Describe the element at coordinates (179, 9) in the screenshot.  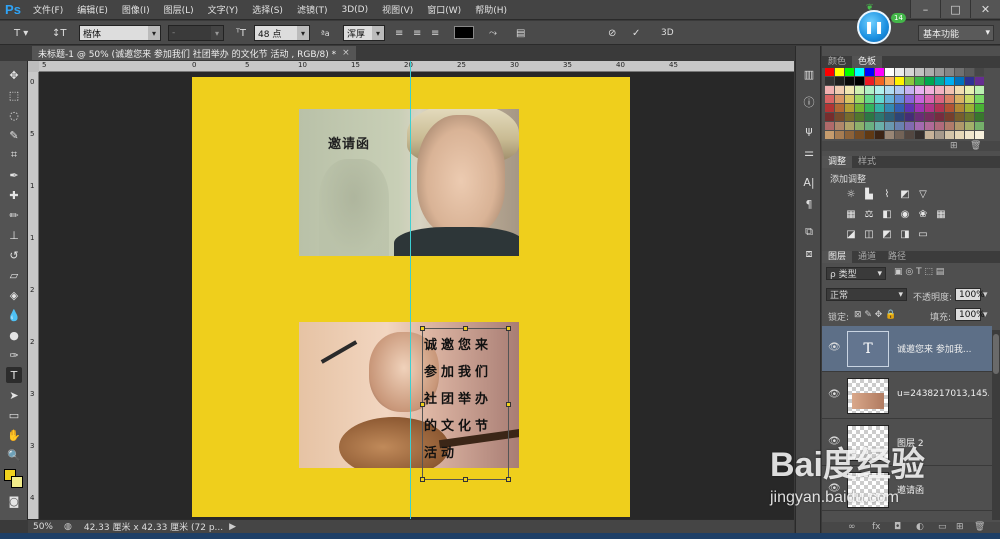
I see `menu-layer: 图层(L)` at that location.